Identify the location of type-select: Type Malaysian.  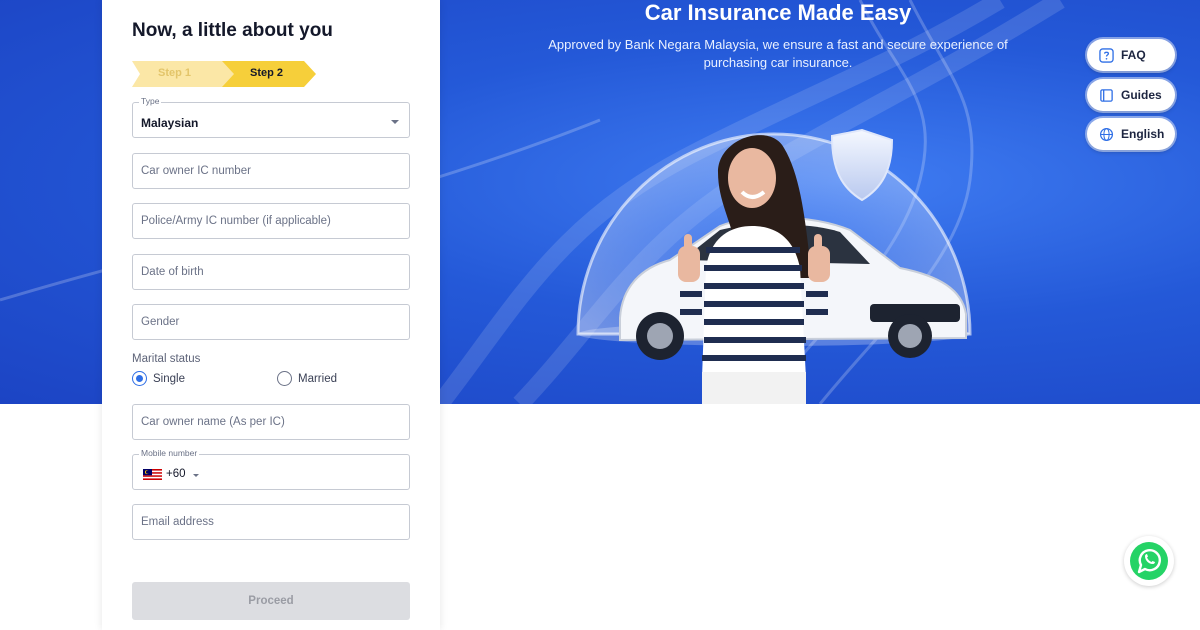
(271, 117).